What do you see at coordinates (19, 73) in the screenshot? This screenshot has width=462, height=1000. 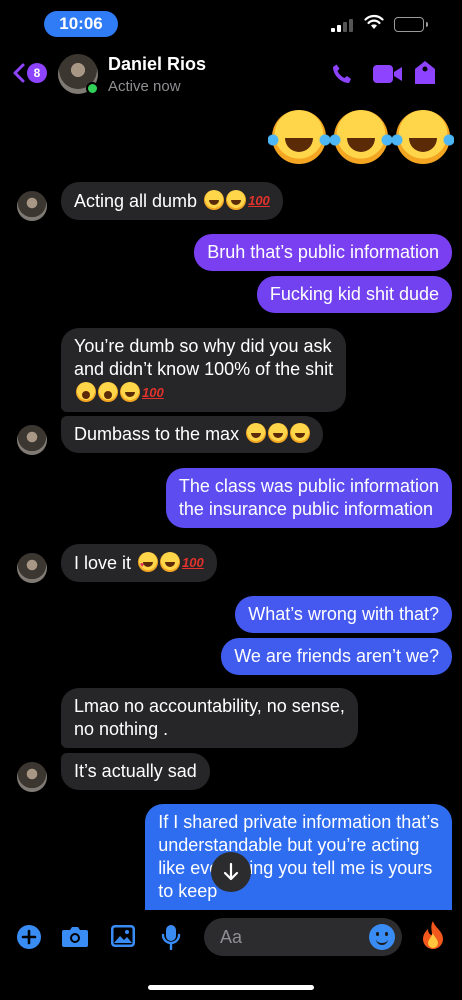 I see `chevron-left-icon` at bounding box center [19, 73].